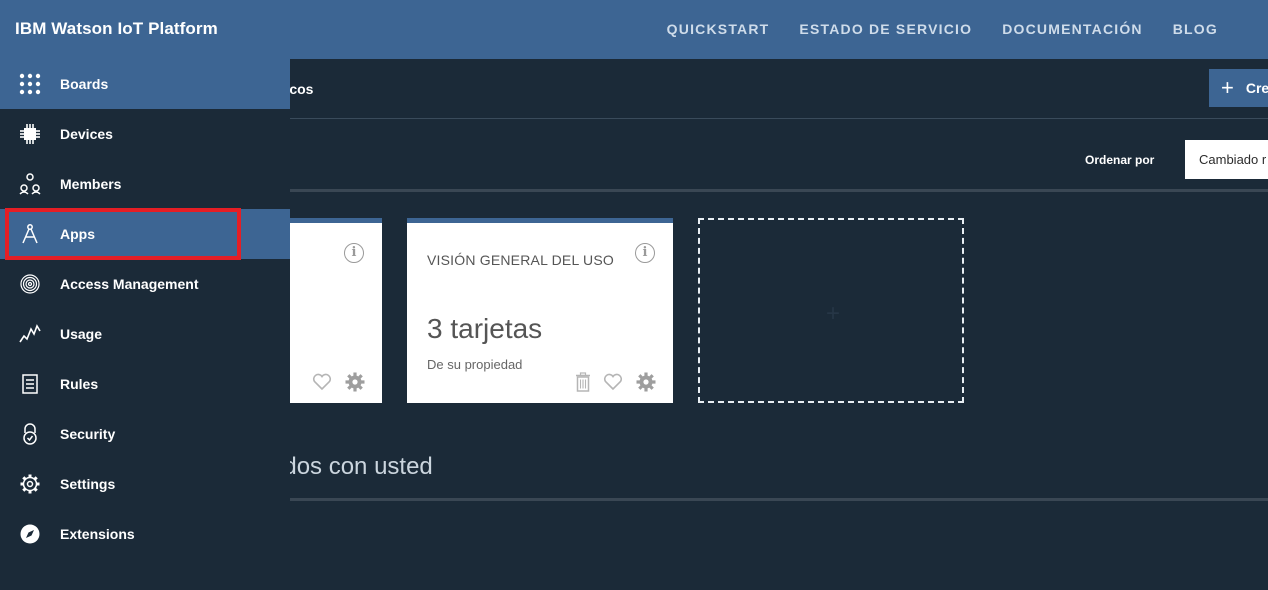 This screenshot has height=590, width=1268. I want to click on sidebar-item-rules: Rules, so click(145, 384).